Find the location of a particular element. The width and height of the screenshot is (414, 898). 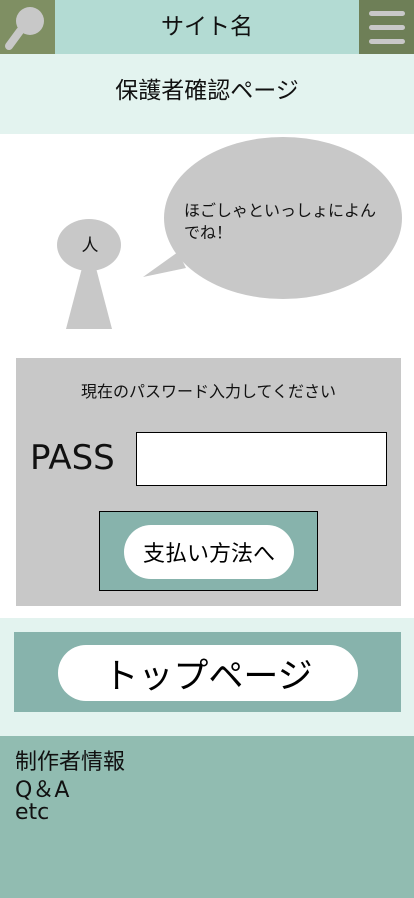

menu-icon is located at coordinates (387, 27).